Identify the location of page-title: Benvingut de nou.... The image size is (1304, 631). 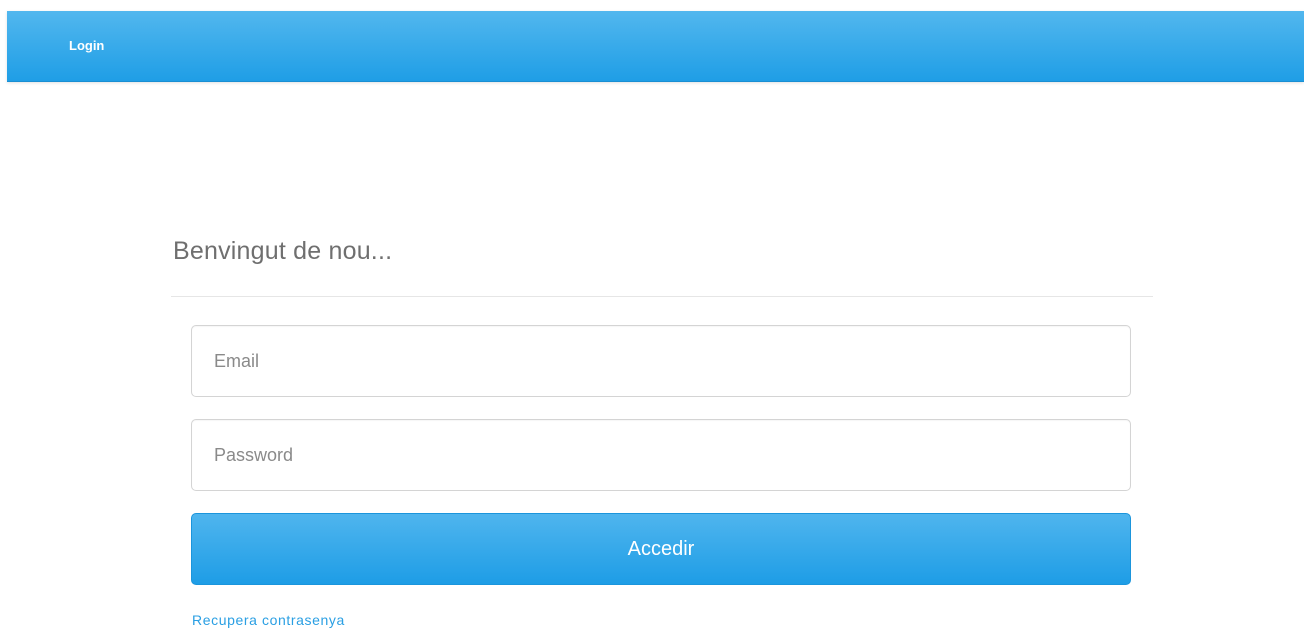
(283, 251).